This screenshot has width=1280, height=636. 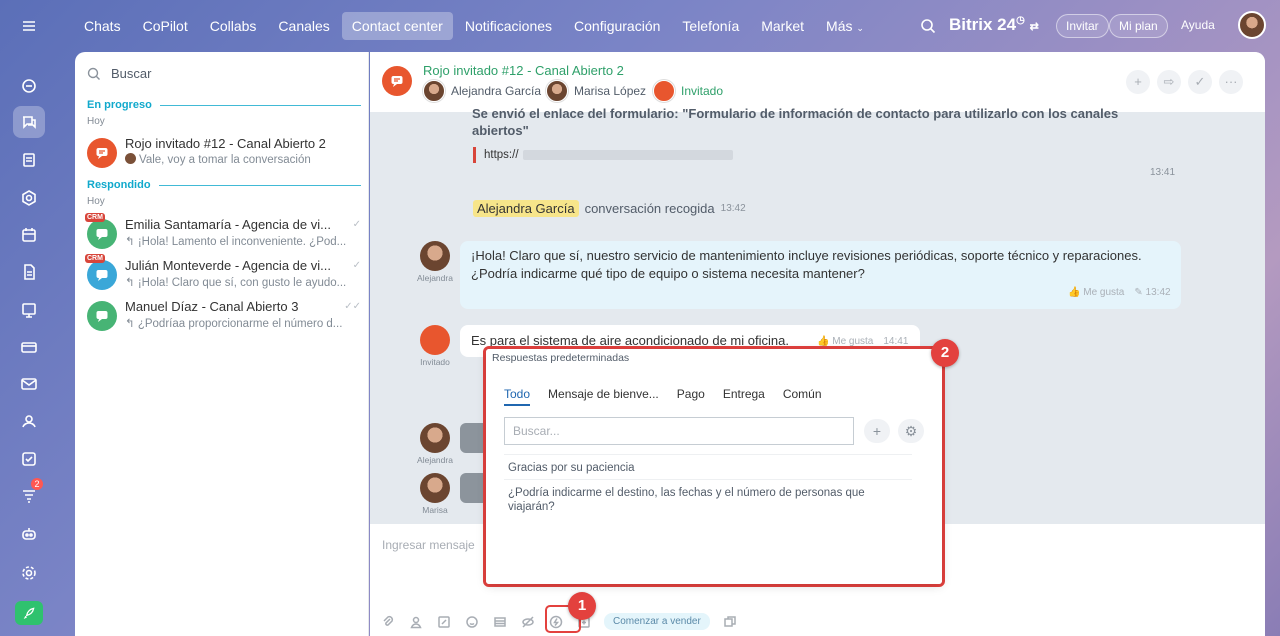 I want to click on crm-badge: CRM, so click(x=95, y=258).